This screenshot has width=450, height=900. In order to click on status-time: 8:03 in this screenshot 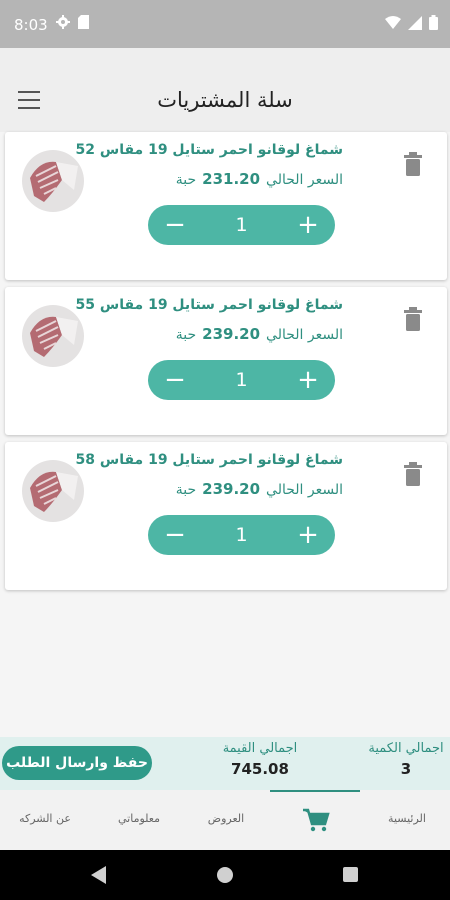, I will do `click(31, 25)`.